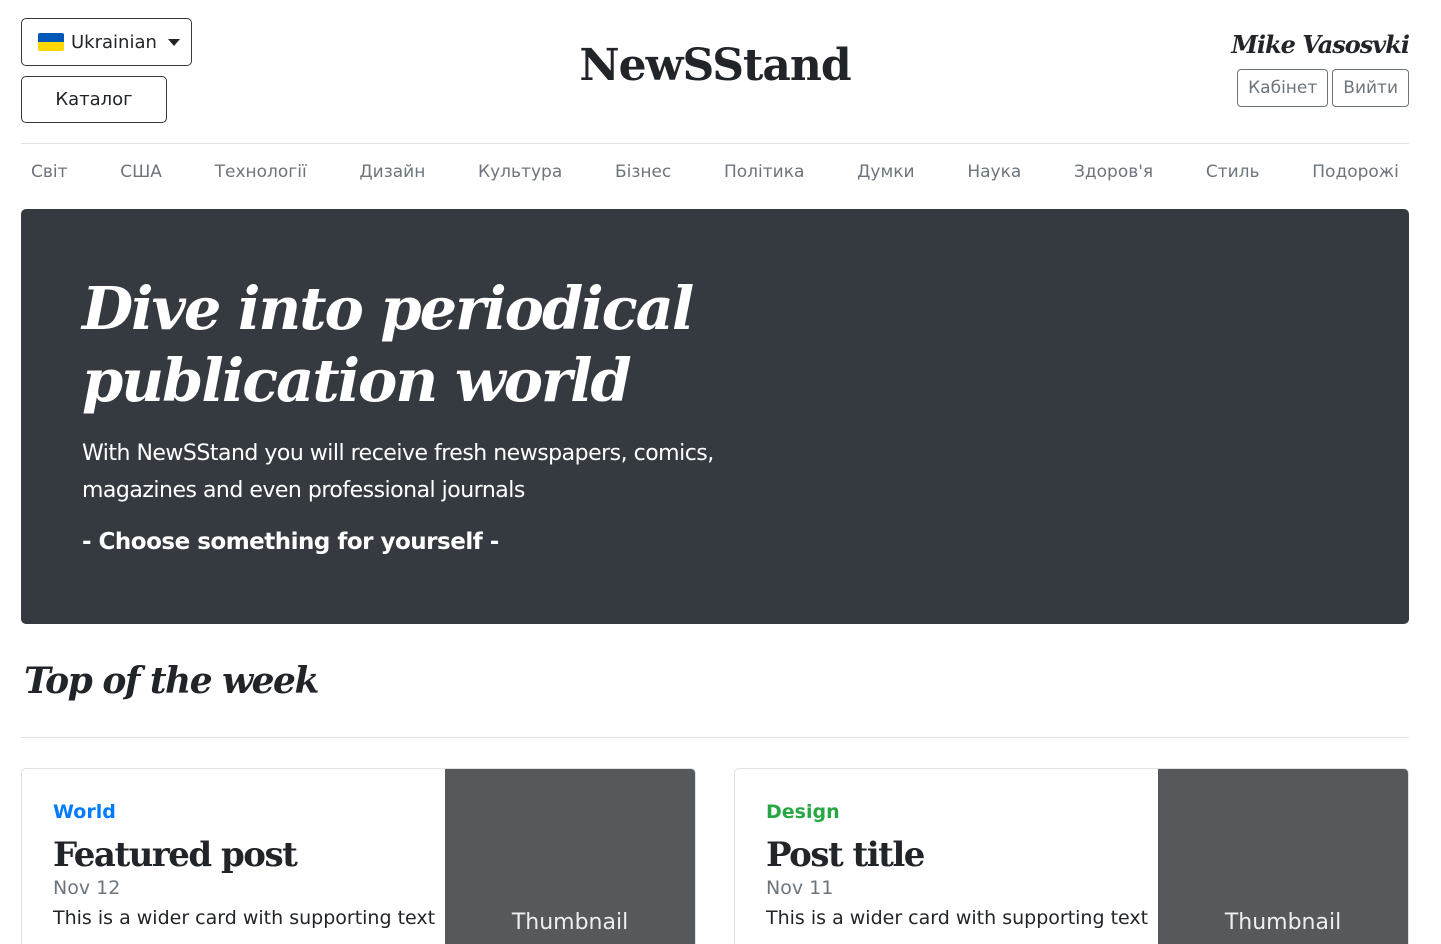 This screenshot has height=944, width=1441. I want to click on cabinet-button: Кабінет, so click(1283, 88).